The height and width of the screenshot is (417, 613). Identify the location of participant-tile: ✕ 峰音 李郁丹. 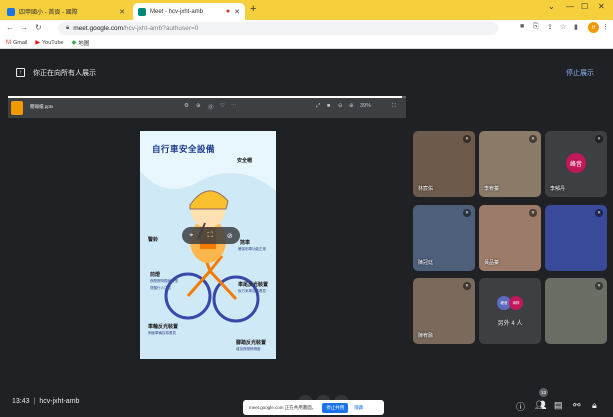
(576, 164).